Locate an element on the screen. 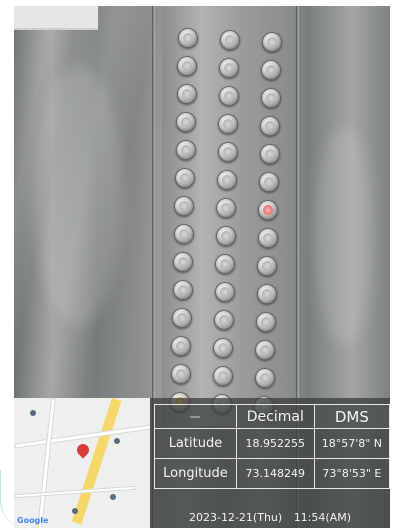 The height and width of the screenshot is (530, 404). latitude-dms: 18°57'8" N is located at coordinates (351, 443).